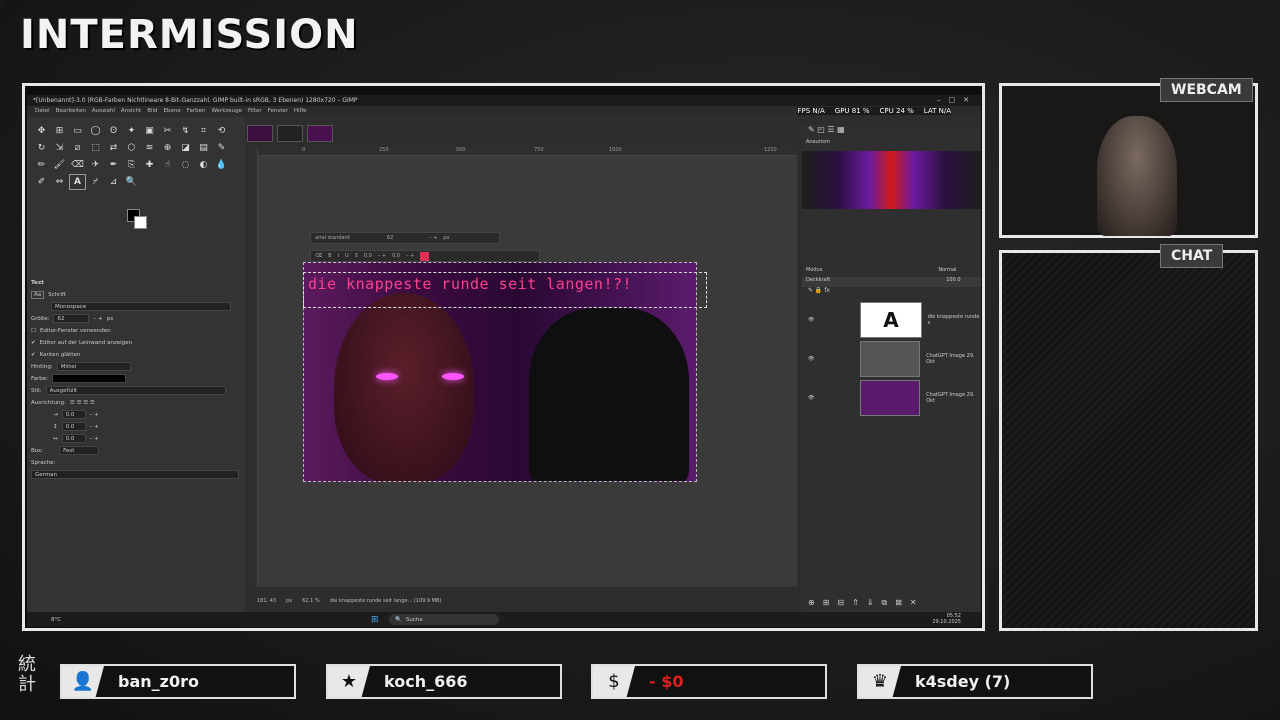 The width and height of the screenshot is (1280, 720). I want to click on style-select: Ausgefüllt, so click(135, 390).